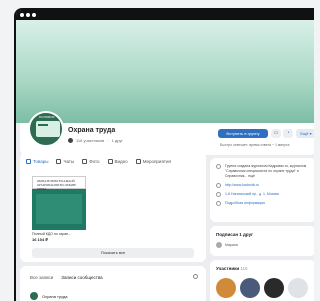 Image resolution: width=320 pixels, height=301 pixels. Describe the element at coordinates (69, 161) in the screenshot. I see `tab-chats-label: Чаты` at that location.